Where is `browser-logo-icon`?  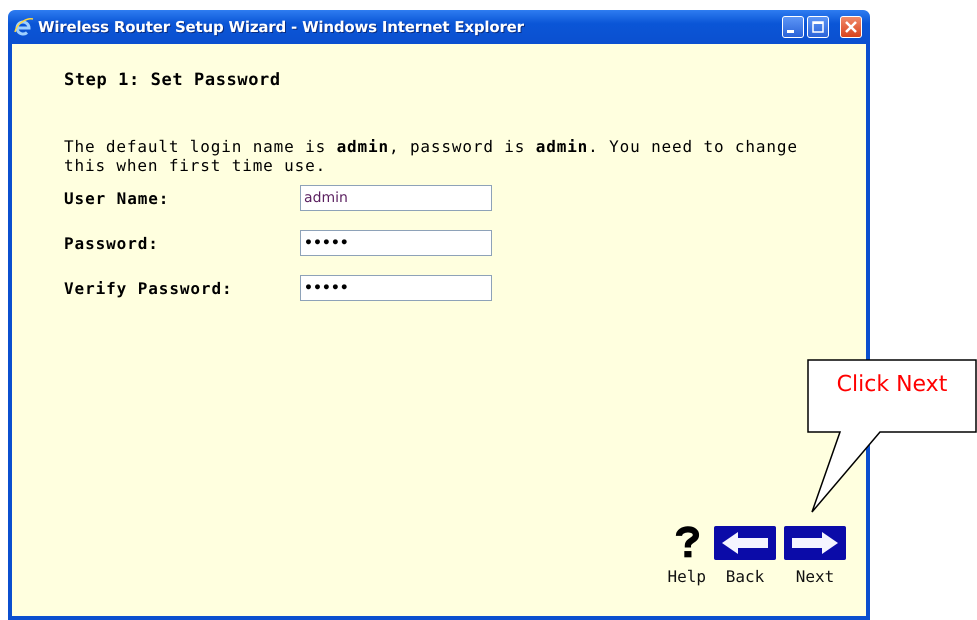 browser-logo-icon is located at coordinates (24, 27).